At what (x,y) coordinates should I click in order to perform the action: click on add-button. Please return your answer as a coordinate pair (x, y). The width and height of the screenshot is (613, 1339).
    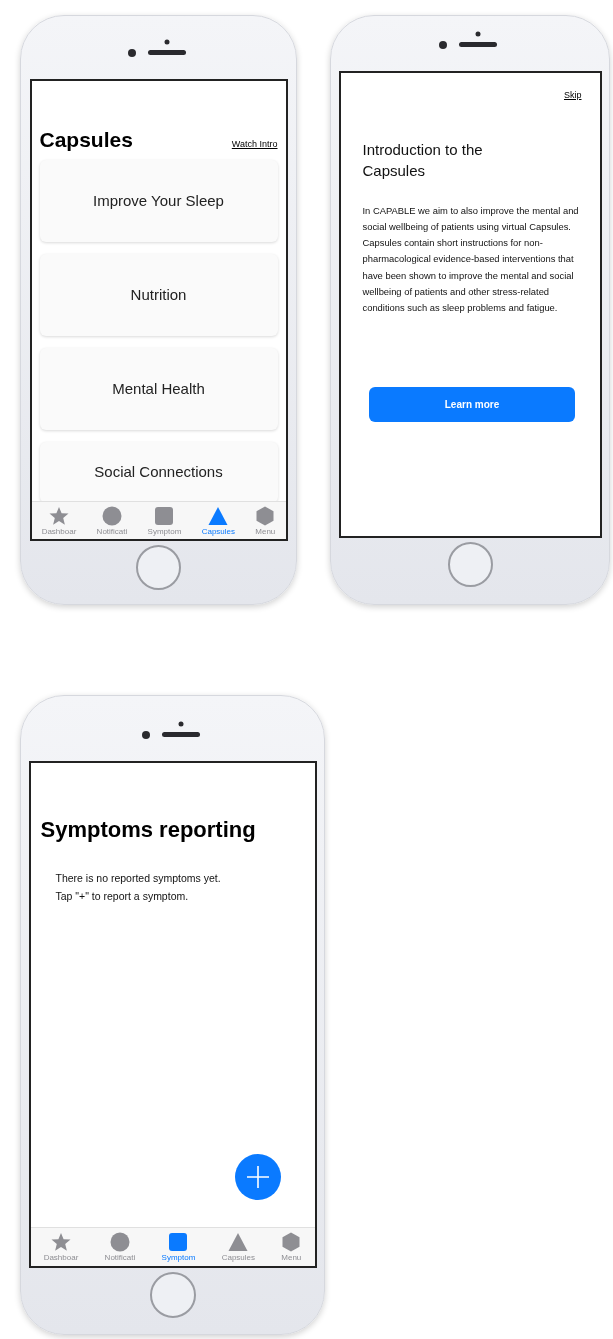
    Looking at the image, I should click on (257, 1177).